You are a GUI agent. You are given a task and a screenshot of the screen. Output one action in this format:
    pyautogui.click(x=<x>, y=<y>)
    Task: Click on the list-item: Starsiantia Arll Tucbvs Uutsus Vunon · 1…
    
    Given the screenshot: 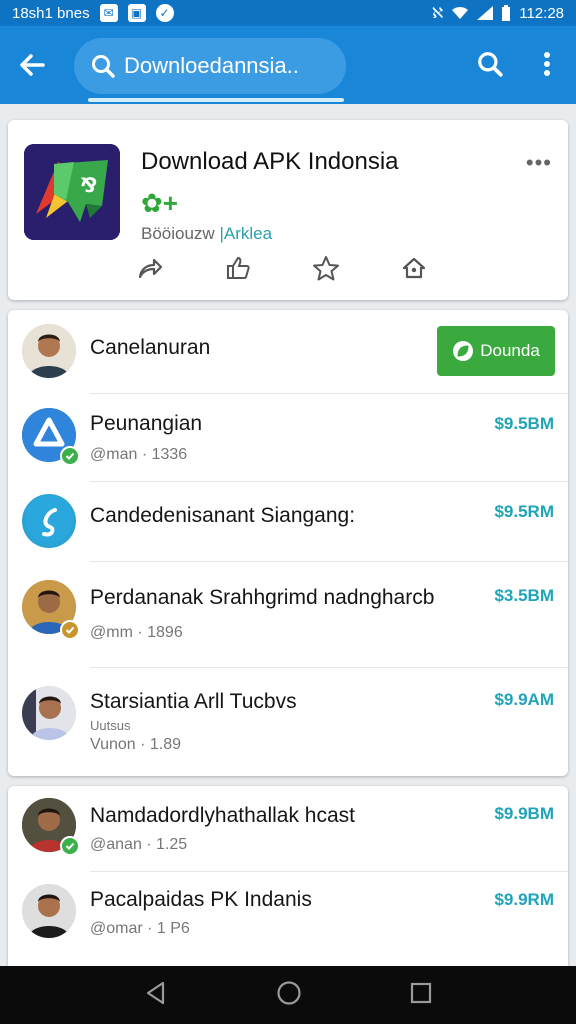 What is the action you would take?
    pyautogui.click(x=288, y=722)
    